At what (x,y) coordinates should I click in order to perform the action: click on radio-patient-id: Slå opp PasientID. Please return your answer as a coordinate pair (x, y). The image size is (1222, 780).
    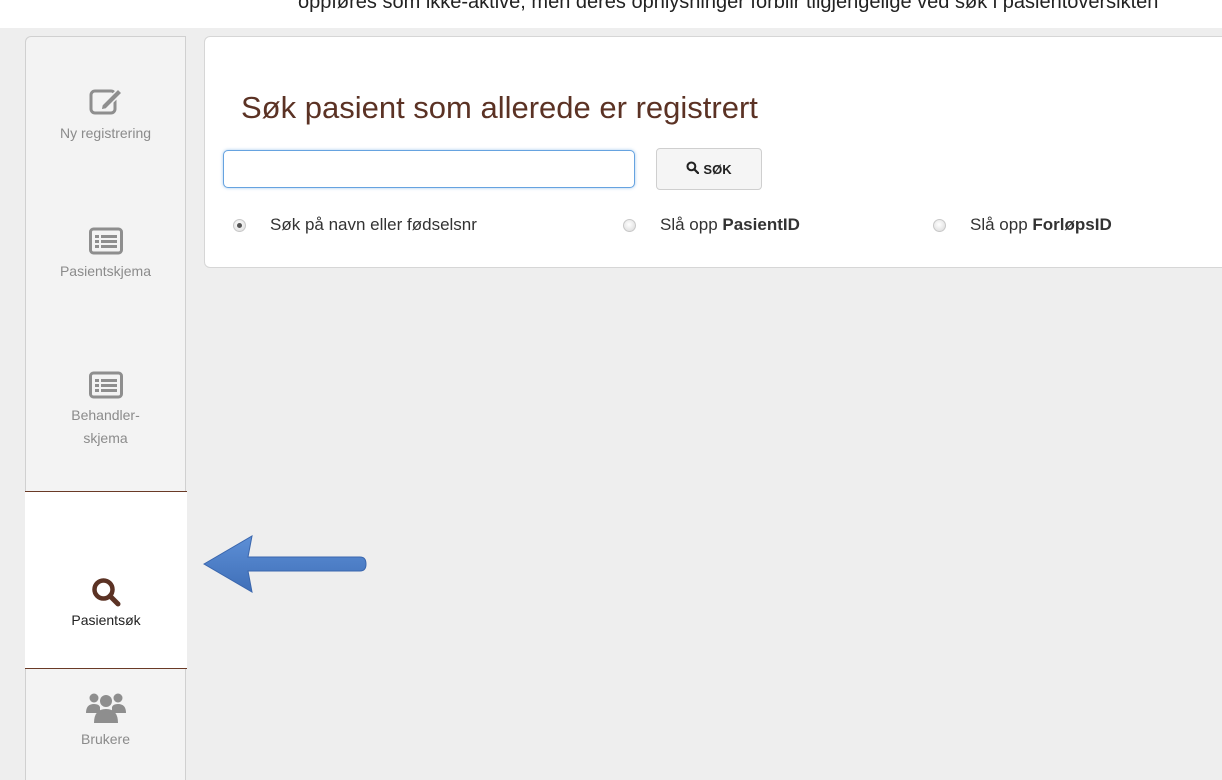
    Looking at the image, I should click on (711, 225).